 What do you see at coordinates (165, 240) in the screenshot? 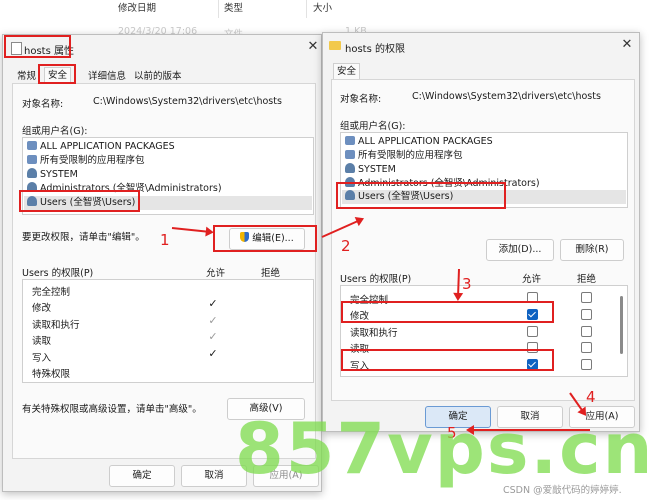
I see `step-number-1: 1` at bounding box center [165, 240].